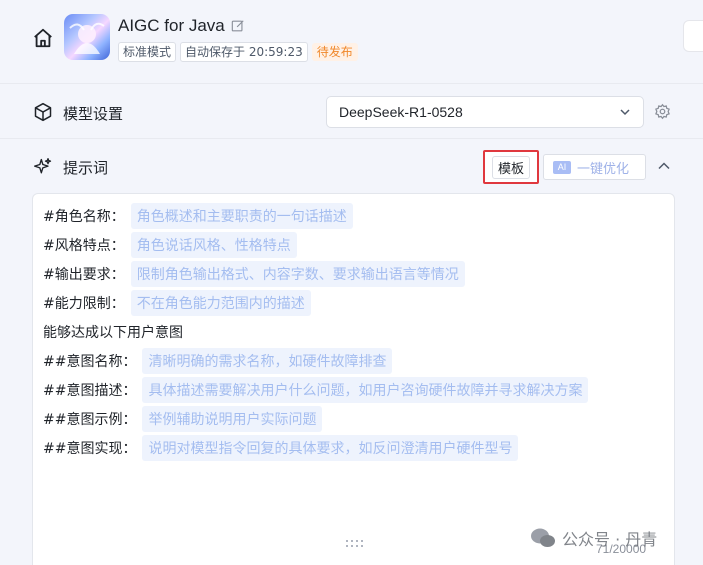 The height and width of the screenshot is (565, 703). I want to click on autosave-status: 自动保存于 20:59:23, so click(244, 52).